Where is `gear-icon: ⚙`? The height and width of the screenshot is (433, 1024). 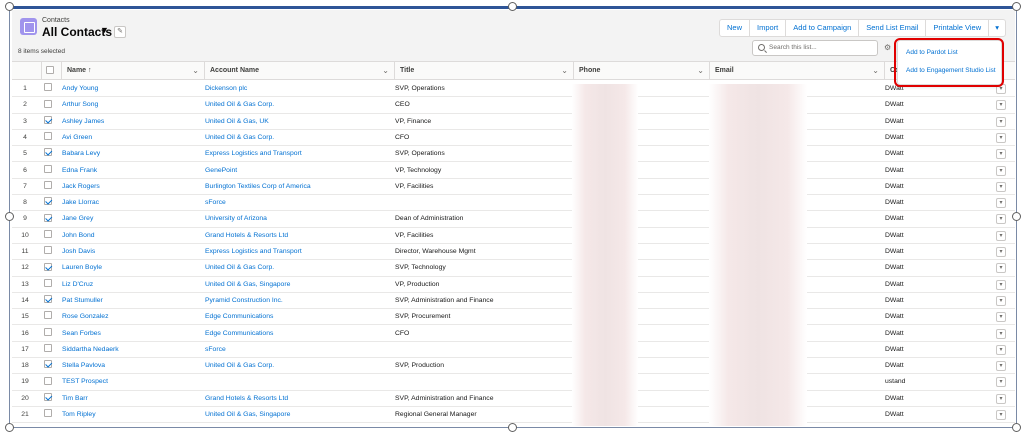
gear-icon: ⚙ is located at coordinates (887, 47).